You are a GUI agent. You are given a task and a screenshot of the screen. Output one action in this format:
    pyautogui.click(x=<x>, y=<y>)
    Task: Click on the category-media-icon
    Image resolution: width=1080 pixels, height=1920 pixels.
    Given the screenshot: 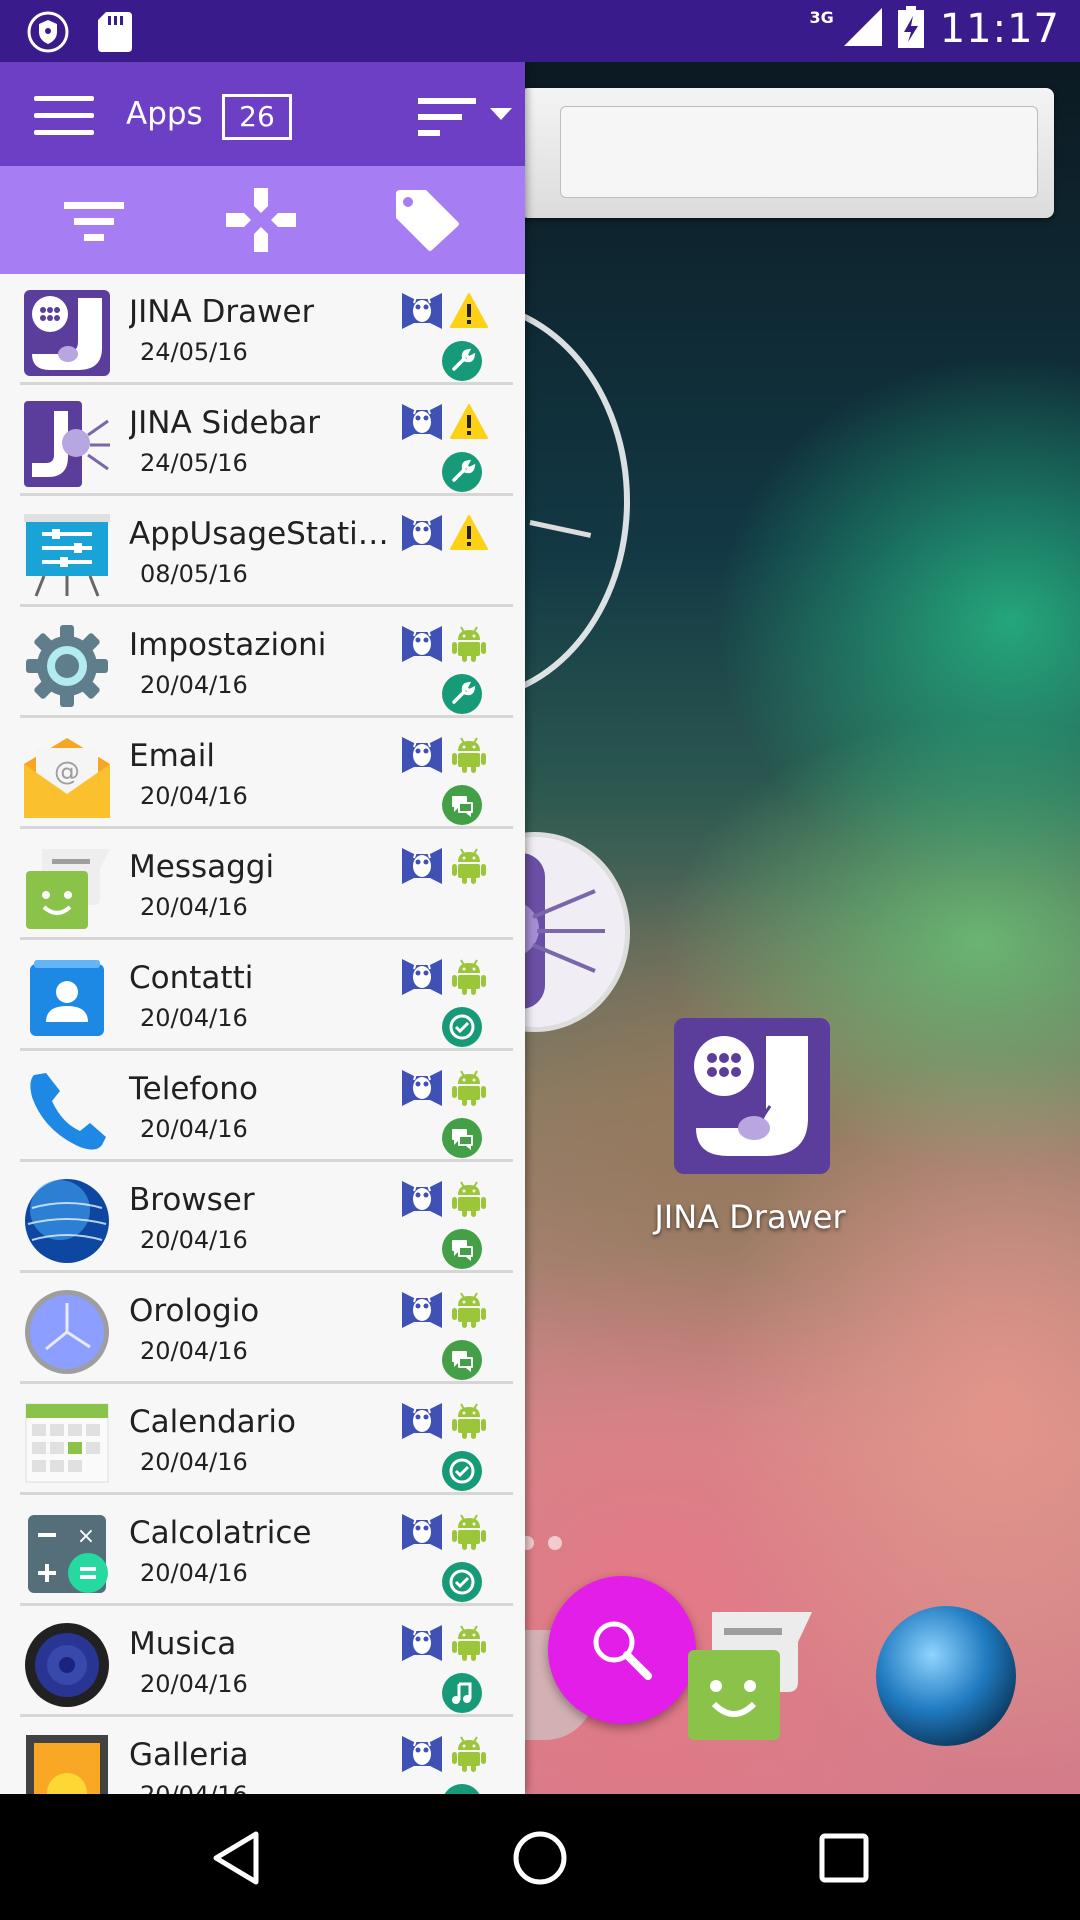 What is the action you would take?
    pyautogui.click(x=462, y=1789)
    